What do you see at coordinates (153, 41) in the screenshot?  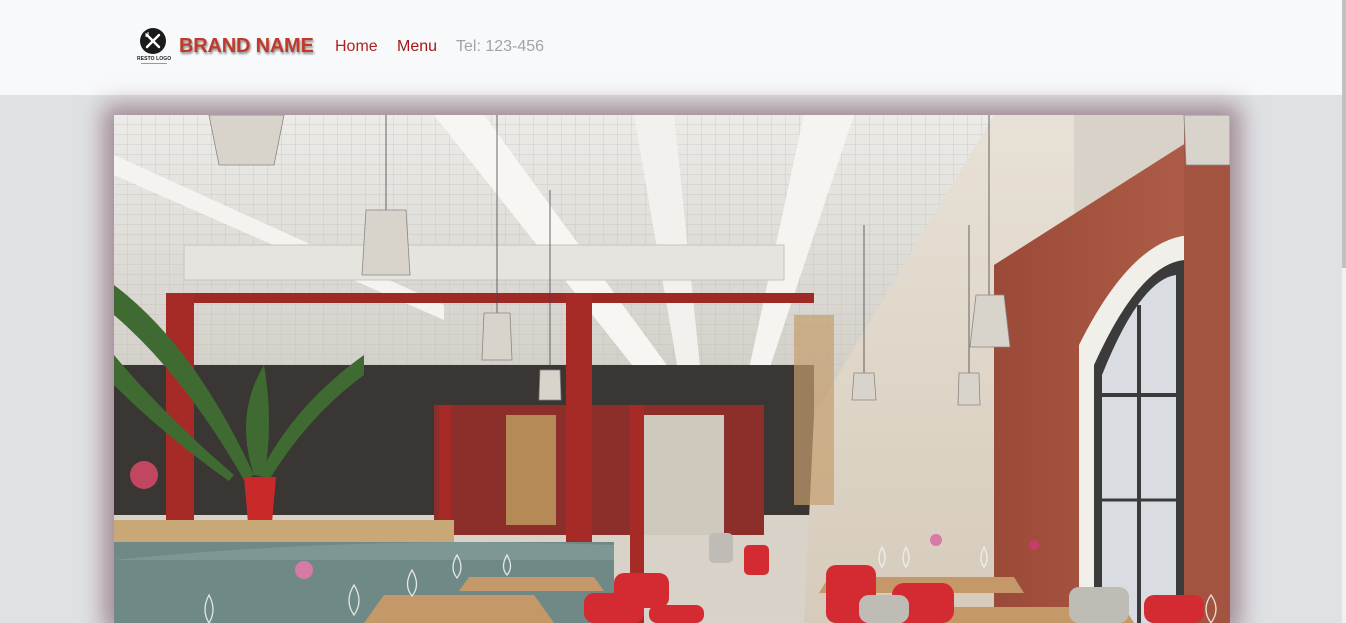 I see `fork-knife-icon` at bounding box center [153, 41].